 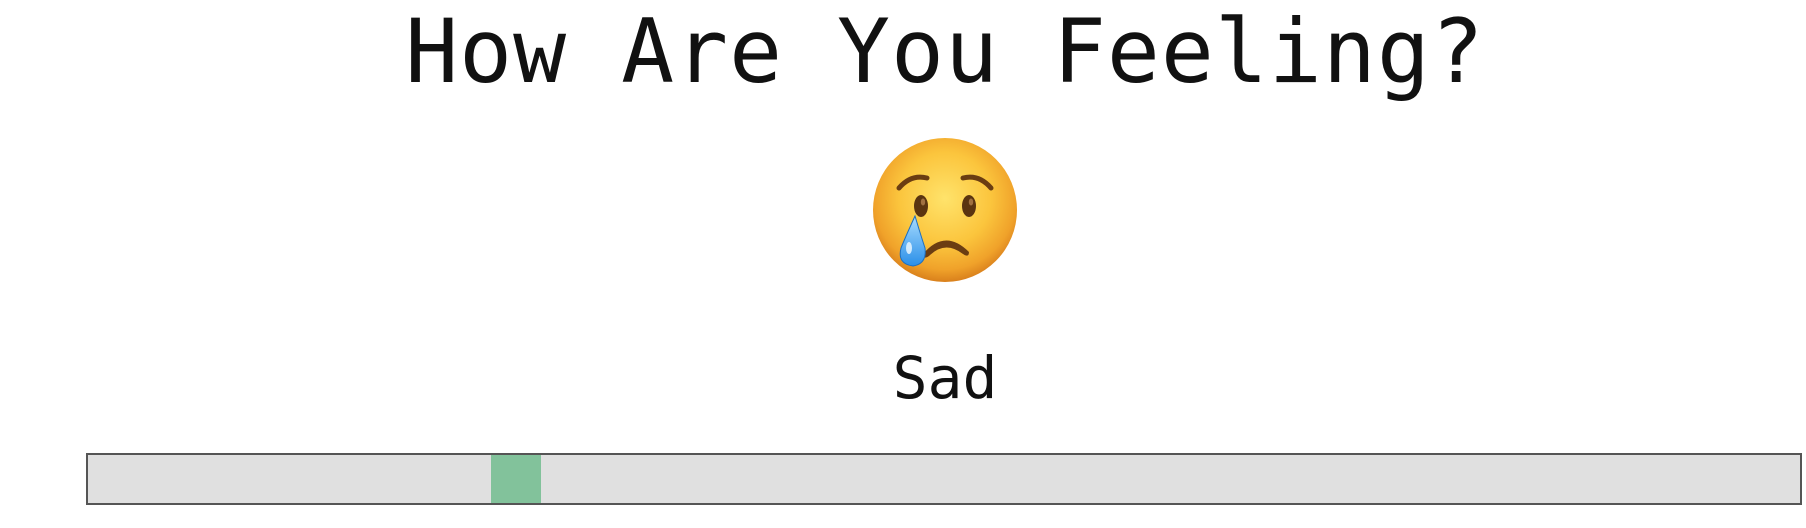 I want to click on crying-face-emoji-icon, so click(x=945, y=211).